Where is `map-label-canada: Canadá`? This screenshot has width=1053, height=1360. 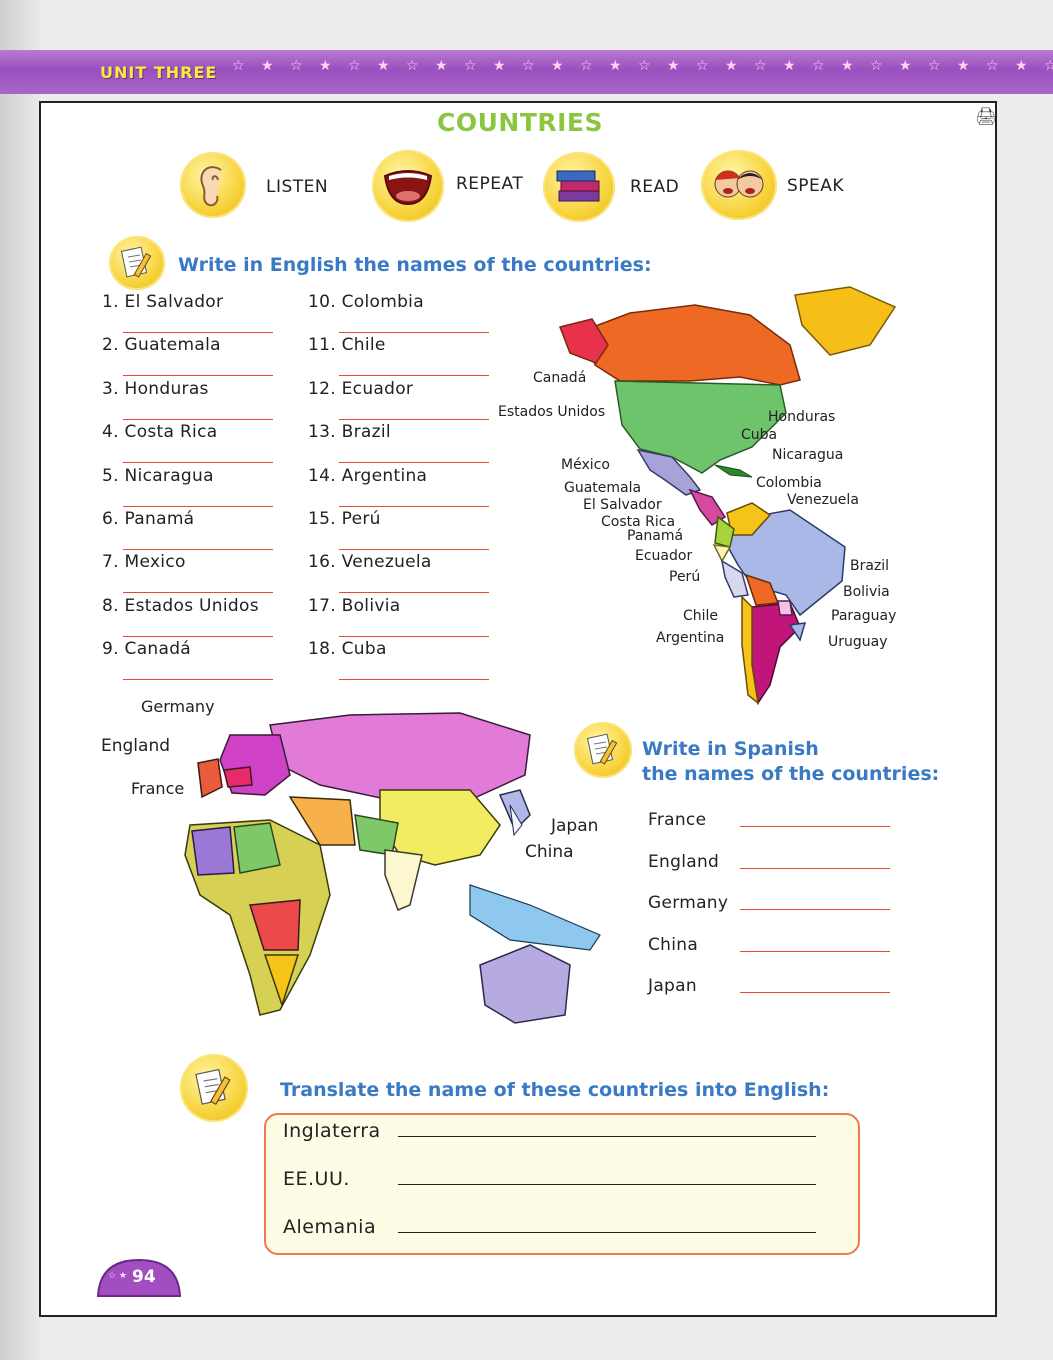 map-label-canada: Canadá is located at coordinates (560, 378).